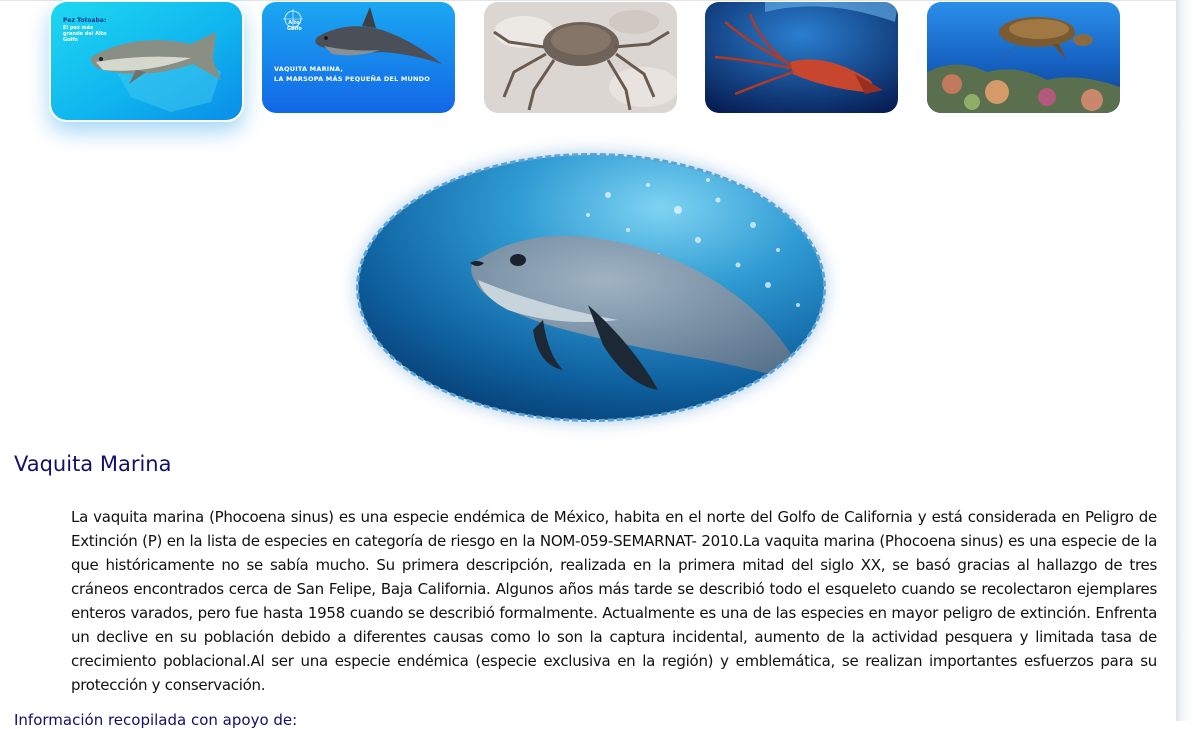 The height and width of the screenshot is (729, 1193). I want to click on caption-line-1: VAQUITA MARINA,, so click(309, 69).